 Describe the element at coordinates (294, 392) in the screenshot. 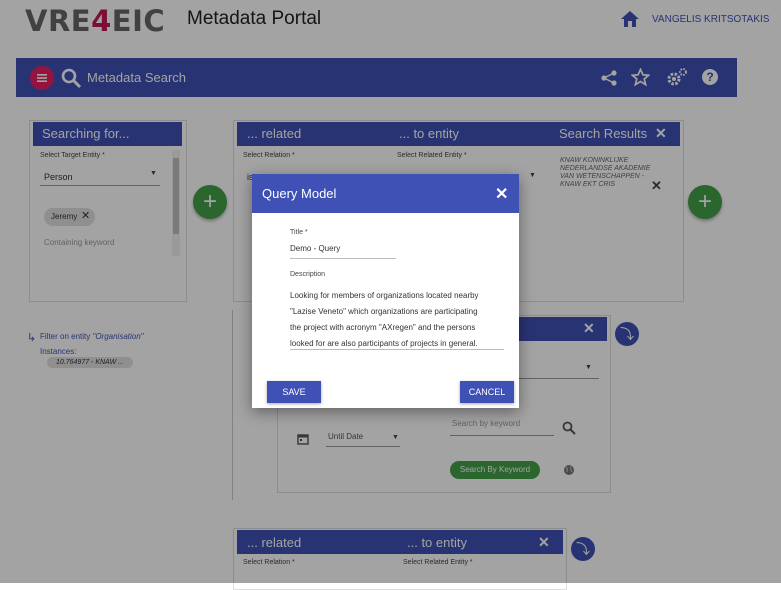

I see `save-button: SAVE` at that location.